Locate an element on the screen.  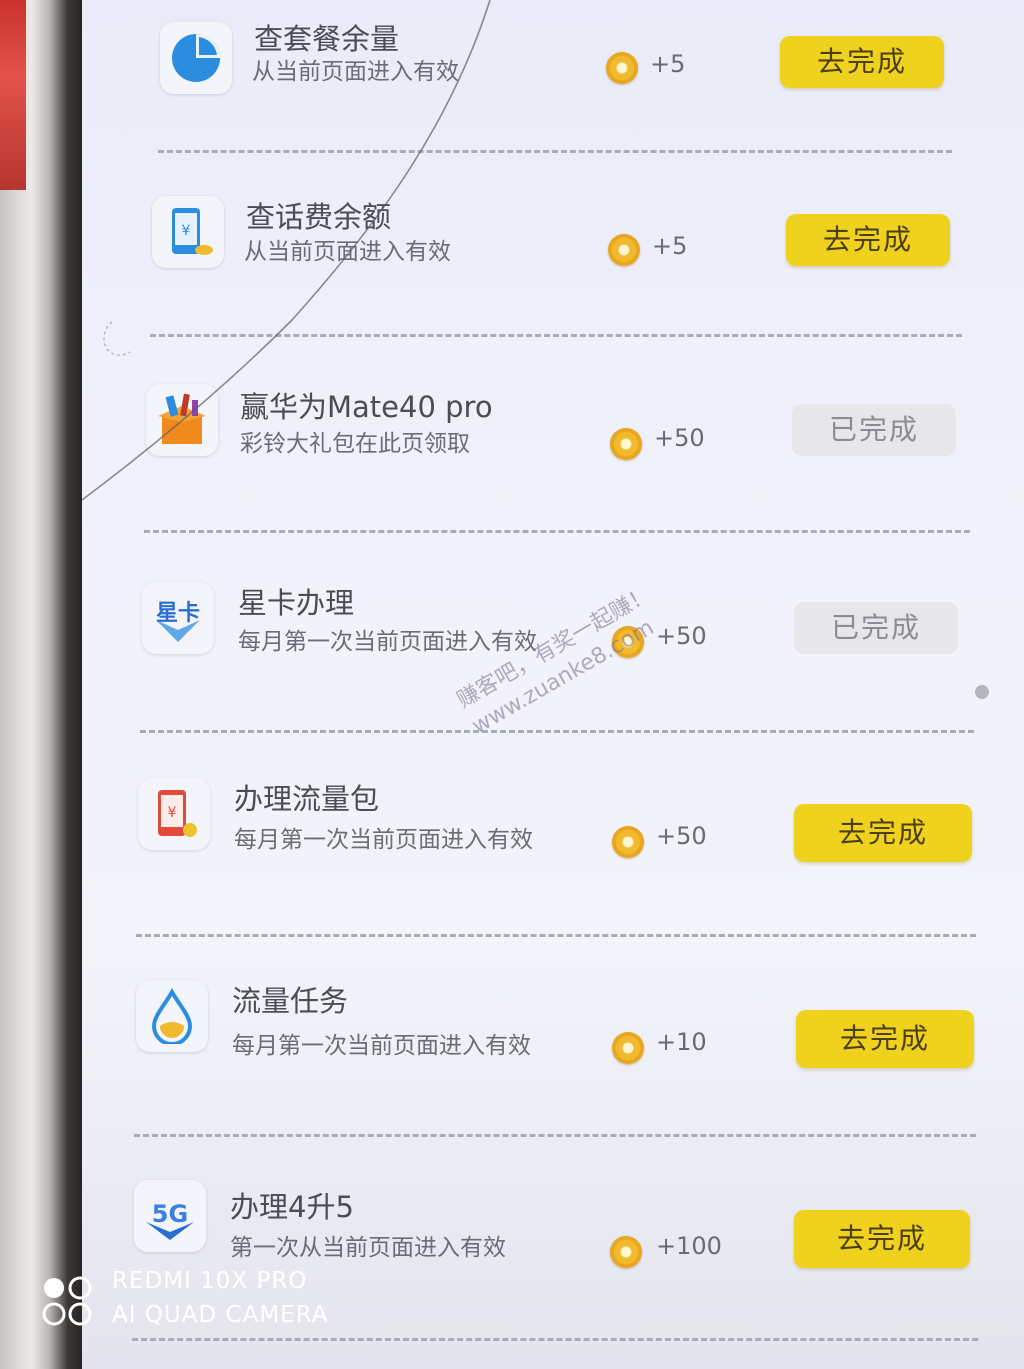
quad-camera-icon is located at coordinates (67, 1301).